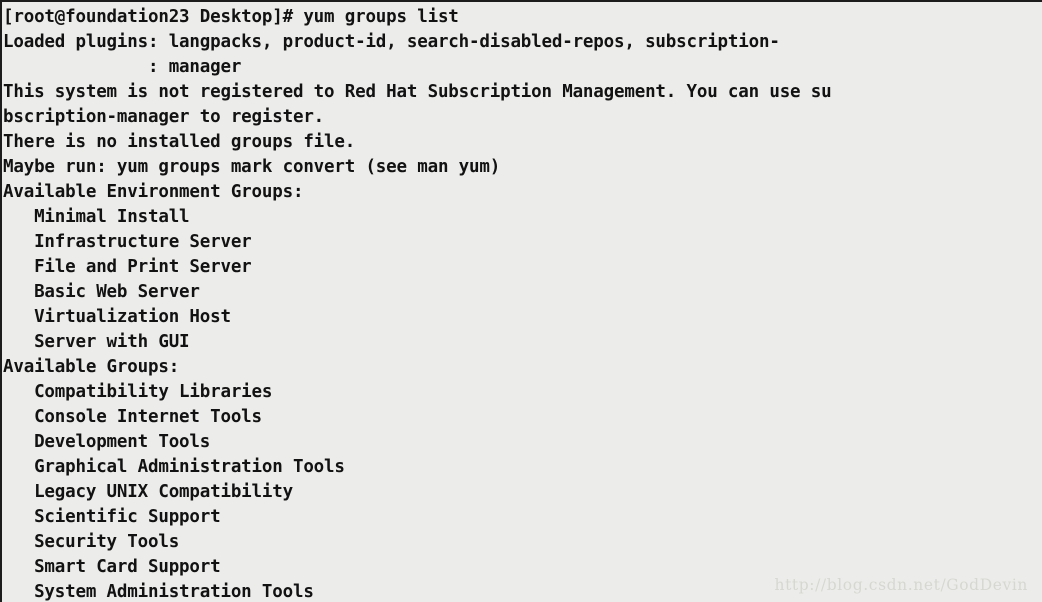 The height and width of the screenshot is (602, 1042). Describe the element at coordinates (174, 467) in the screenshot. I see `terminal-line: Graphical Administration Tools` at that location.